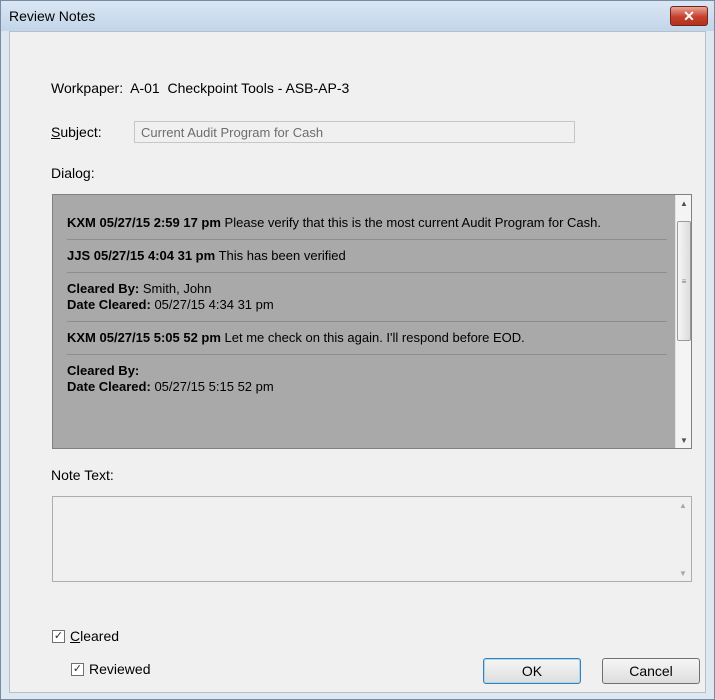  I want to click on reviewed-checkbox: ✓, so click(77, 669).